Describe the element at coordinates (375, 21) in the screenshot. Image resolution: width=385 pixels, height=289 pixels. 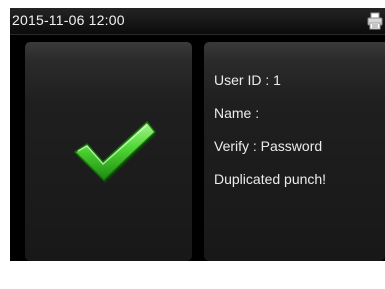
I see `printer-icon` at that location.